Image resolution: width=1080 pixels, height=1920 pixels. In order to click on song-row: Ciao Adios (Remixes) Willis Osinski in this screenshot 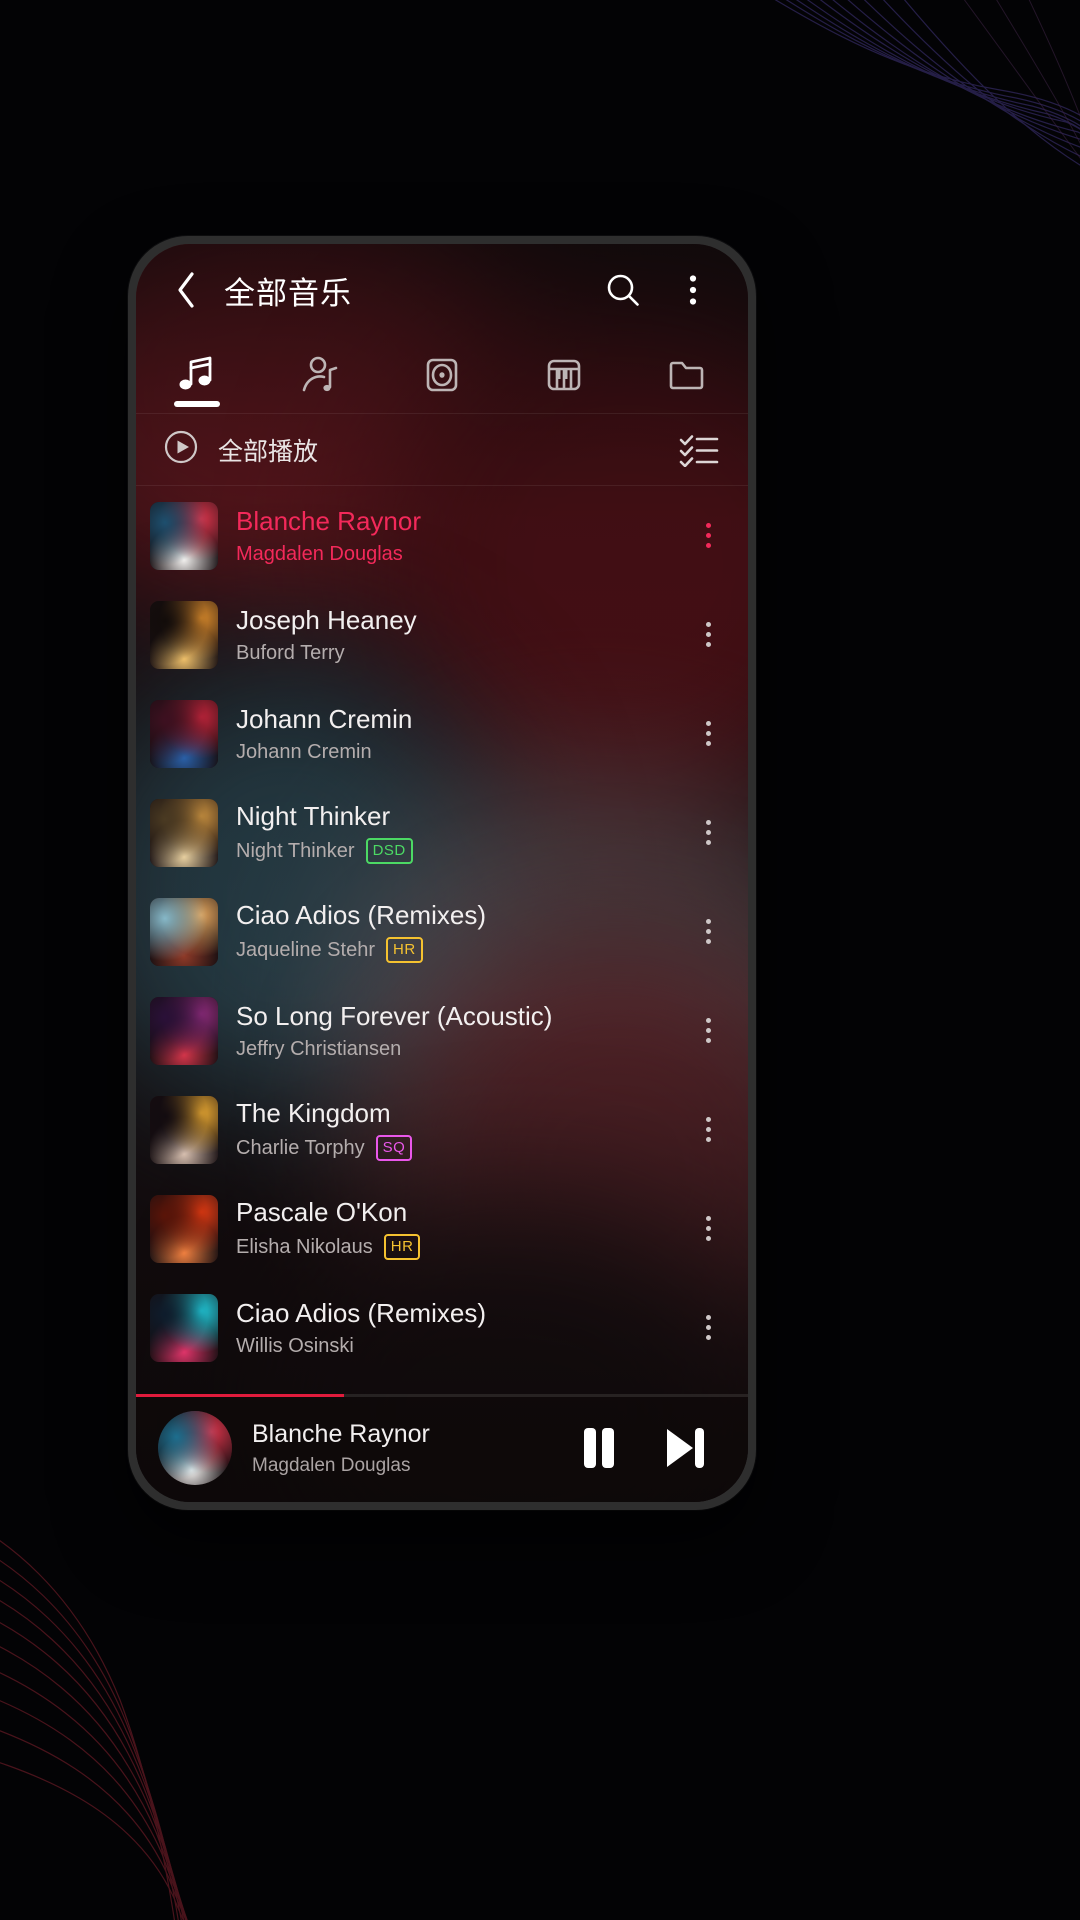, I will do `click(442, 1327)`.